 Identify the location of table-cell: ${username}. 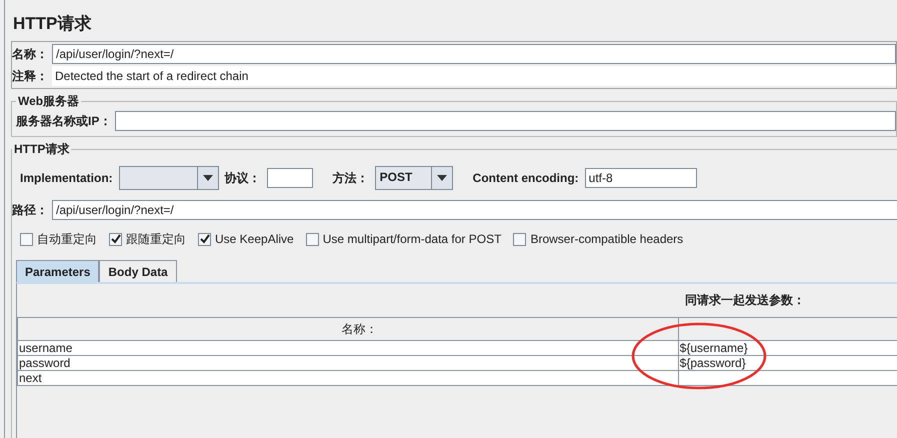
(714, 348).